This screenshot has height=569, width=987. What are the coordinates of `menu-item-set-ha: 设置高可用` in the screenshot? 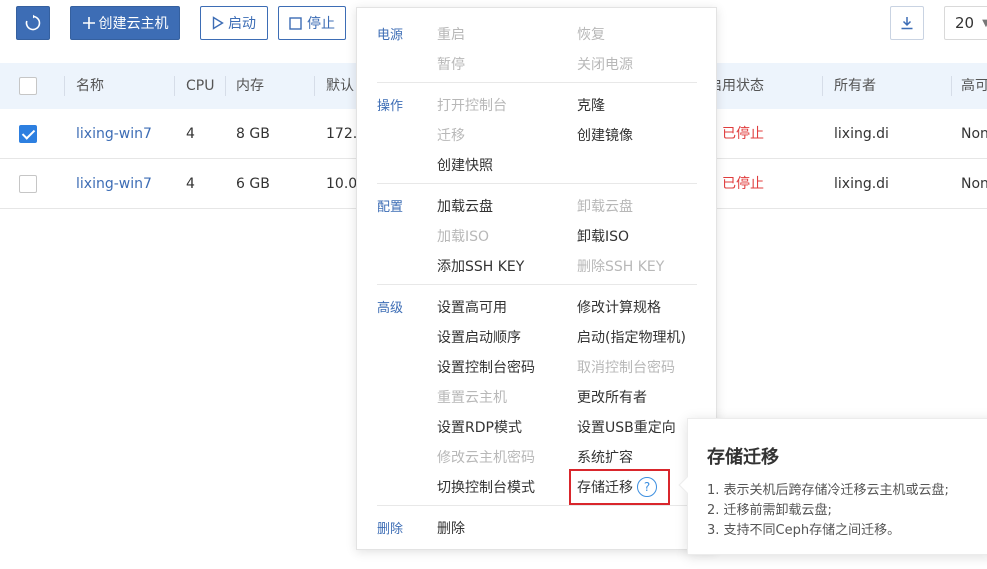 It's located at (472, 307).